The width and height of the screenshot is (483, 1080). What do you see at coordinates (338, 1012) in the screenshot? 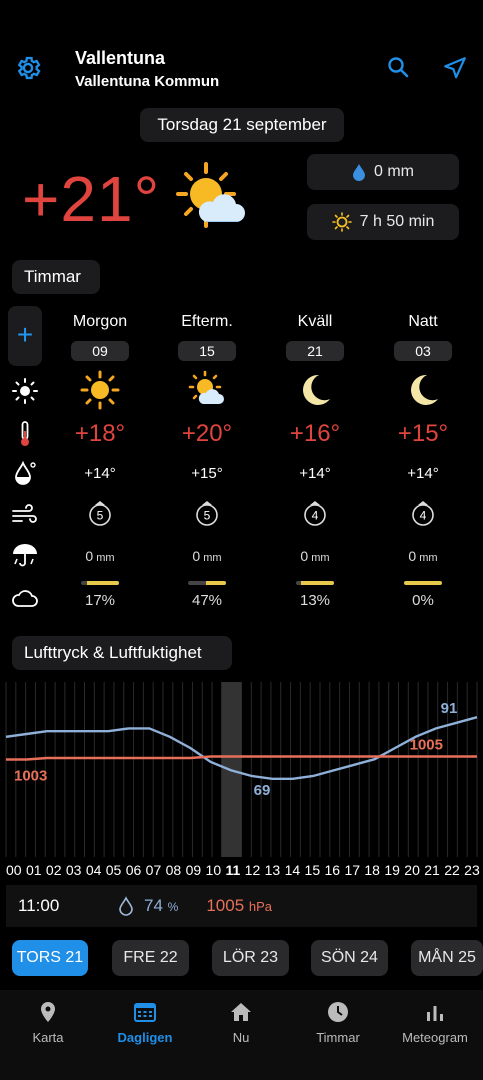
I see `clock-icon` at bounding box center [338, 1012].